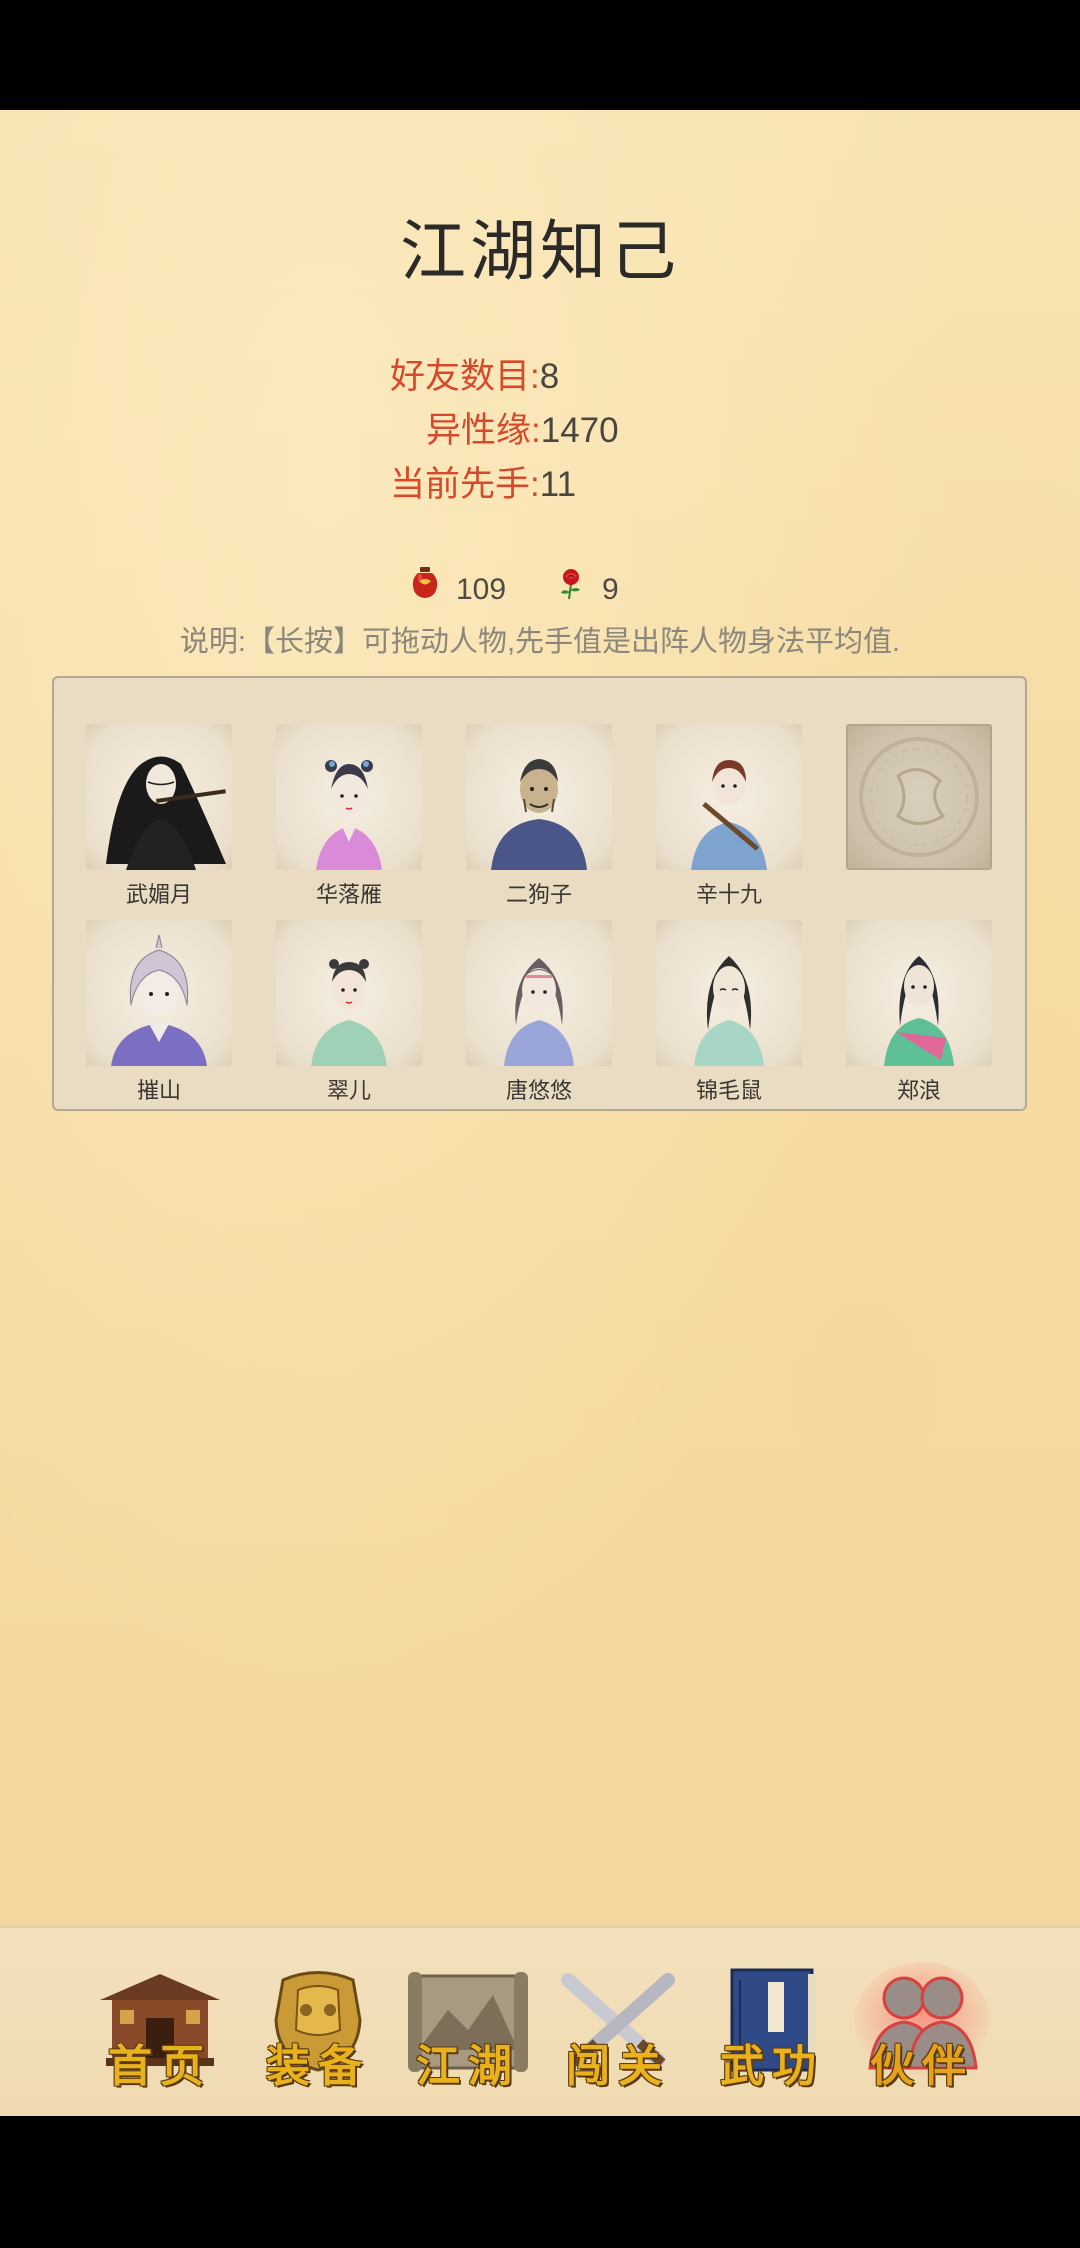  I want to click on nav-home: 首页, so click(160, 2026).